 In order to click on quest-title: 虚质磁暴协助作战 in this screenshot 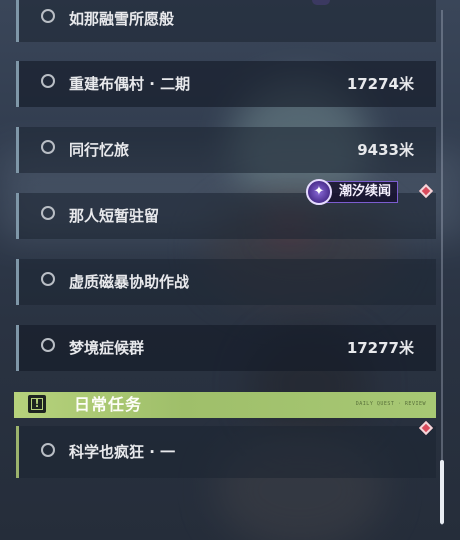, I will do `click(129, 282)`.